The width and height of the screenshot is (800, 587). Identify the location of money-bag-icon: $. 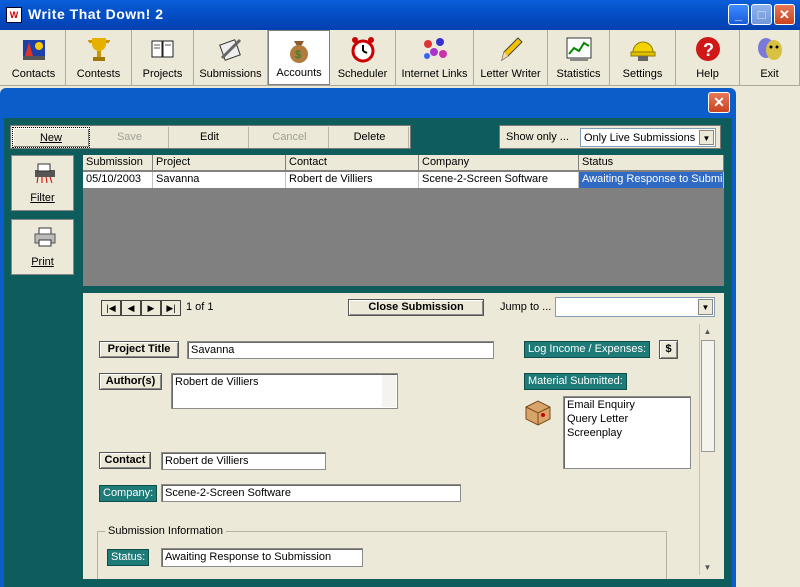
(299, 52).